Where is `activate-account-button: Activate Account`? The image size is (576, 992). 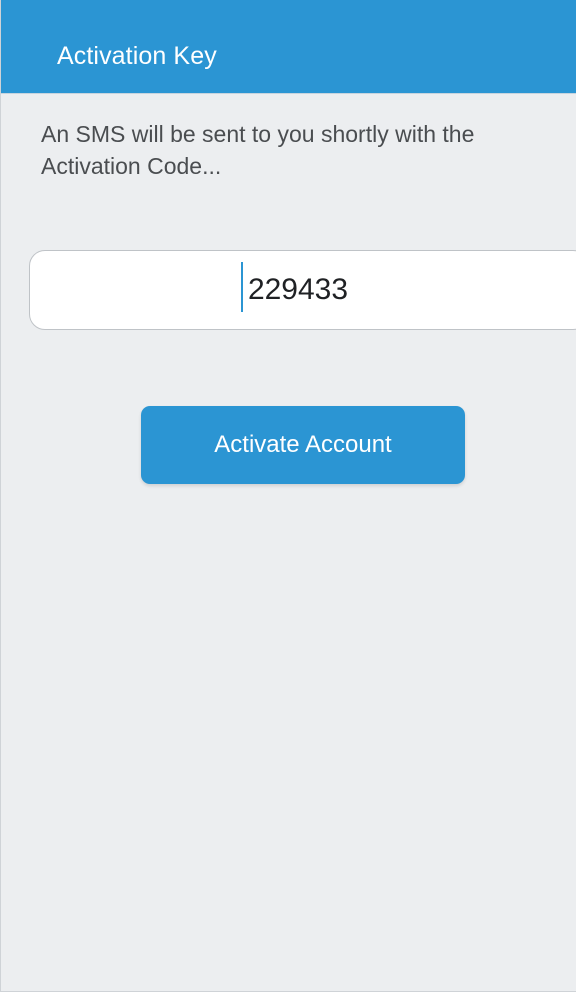 activate-account-button: Activate Account is located at coordinates (303, 445).